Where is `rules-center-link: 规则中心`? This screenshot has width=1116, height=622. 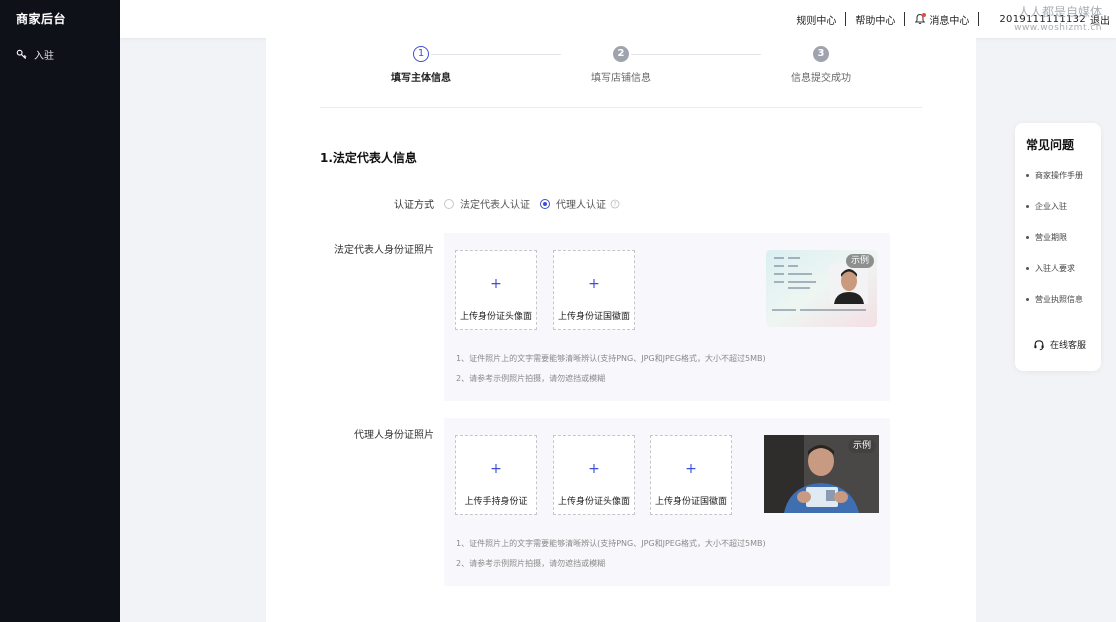
rules-center-link: 规则中心 is located at coordinates (816, 19).